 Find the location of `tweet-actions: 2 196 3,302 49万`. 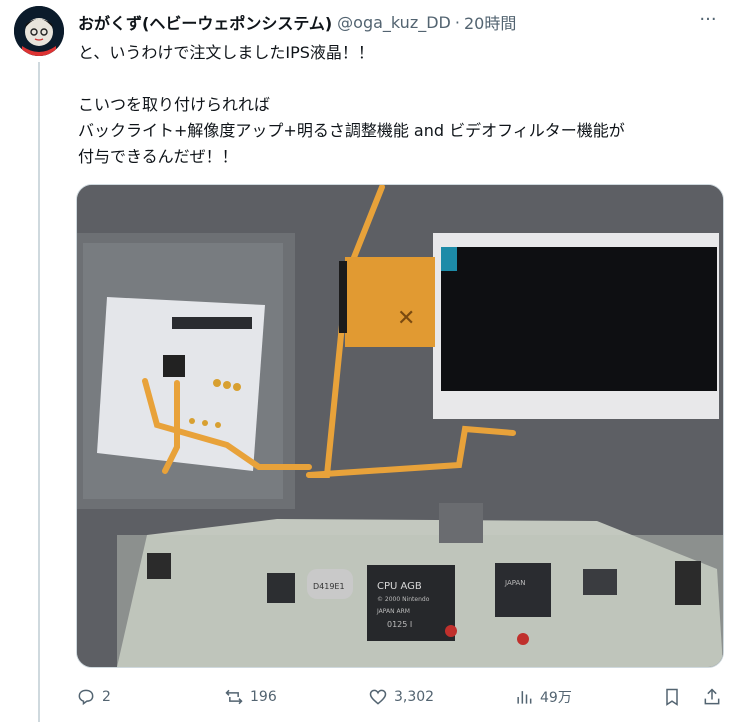

tweet-actions: 2 196 3,302 49万 is located at coordinates (400, 697).